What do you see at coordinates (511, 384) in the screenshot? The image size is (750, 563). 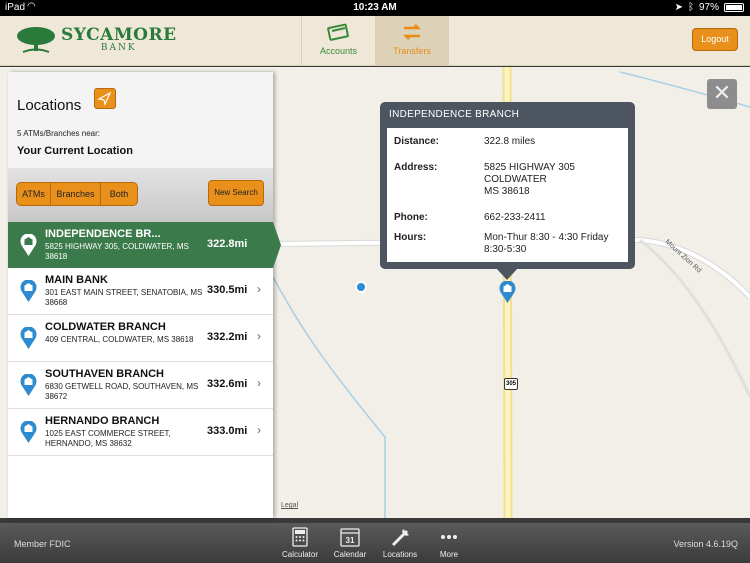 I see `highway-shield: 305` at bounding box center [511, 384].